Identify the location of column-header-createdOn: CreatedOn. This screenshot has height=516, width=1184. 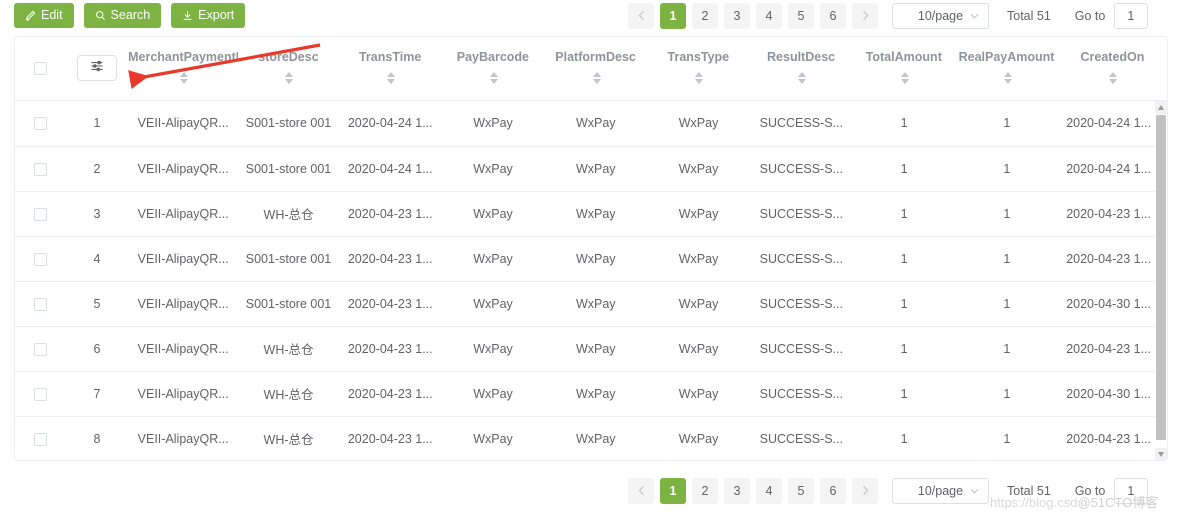
(1112, 69).